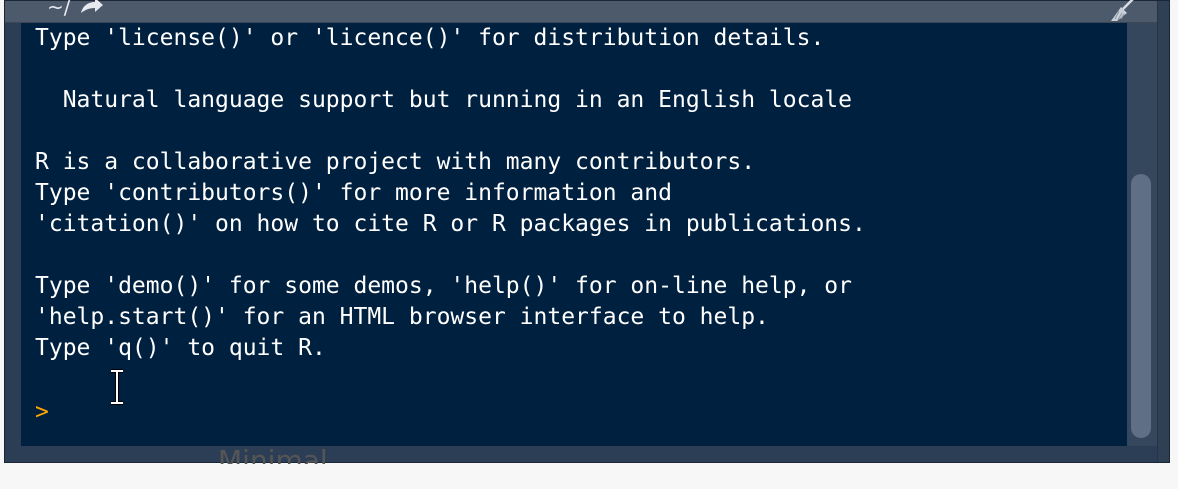 This screenshot has width=1178, height=489. What do you see at coordinates (91, 8) in the screenshot?
I see `go-to-directory-icon` at bounding box center [91, 8].